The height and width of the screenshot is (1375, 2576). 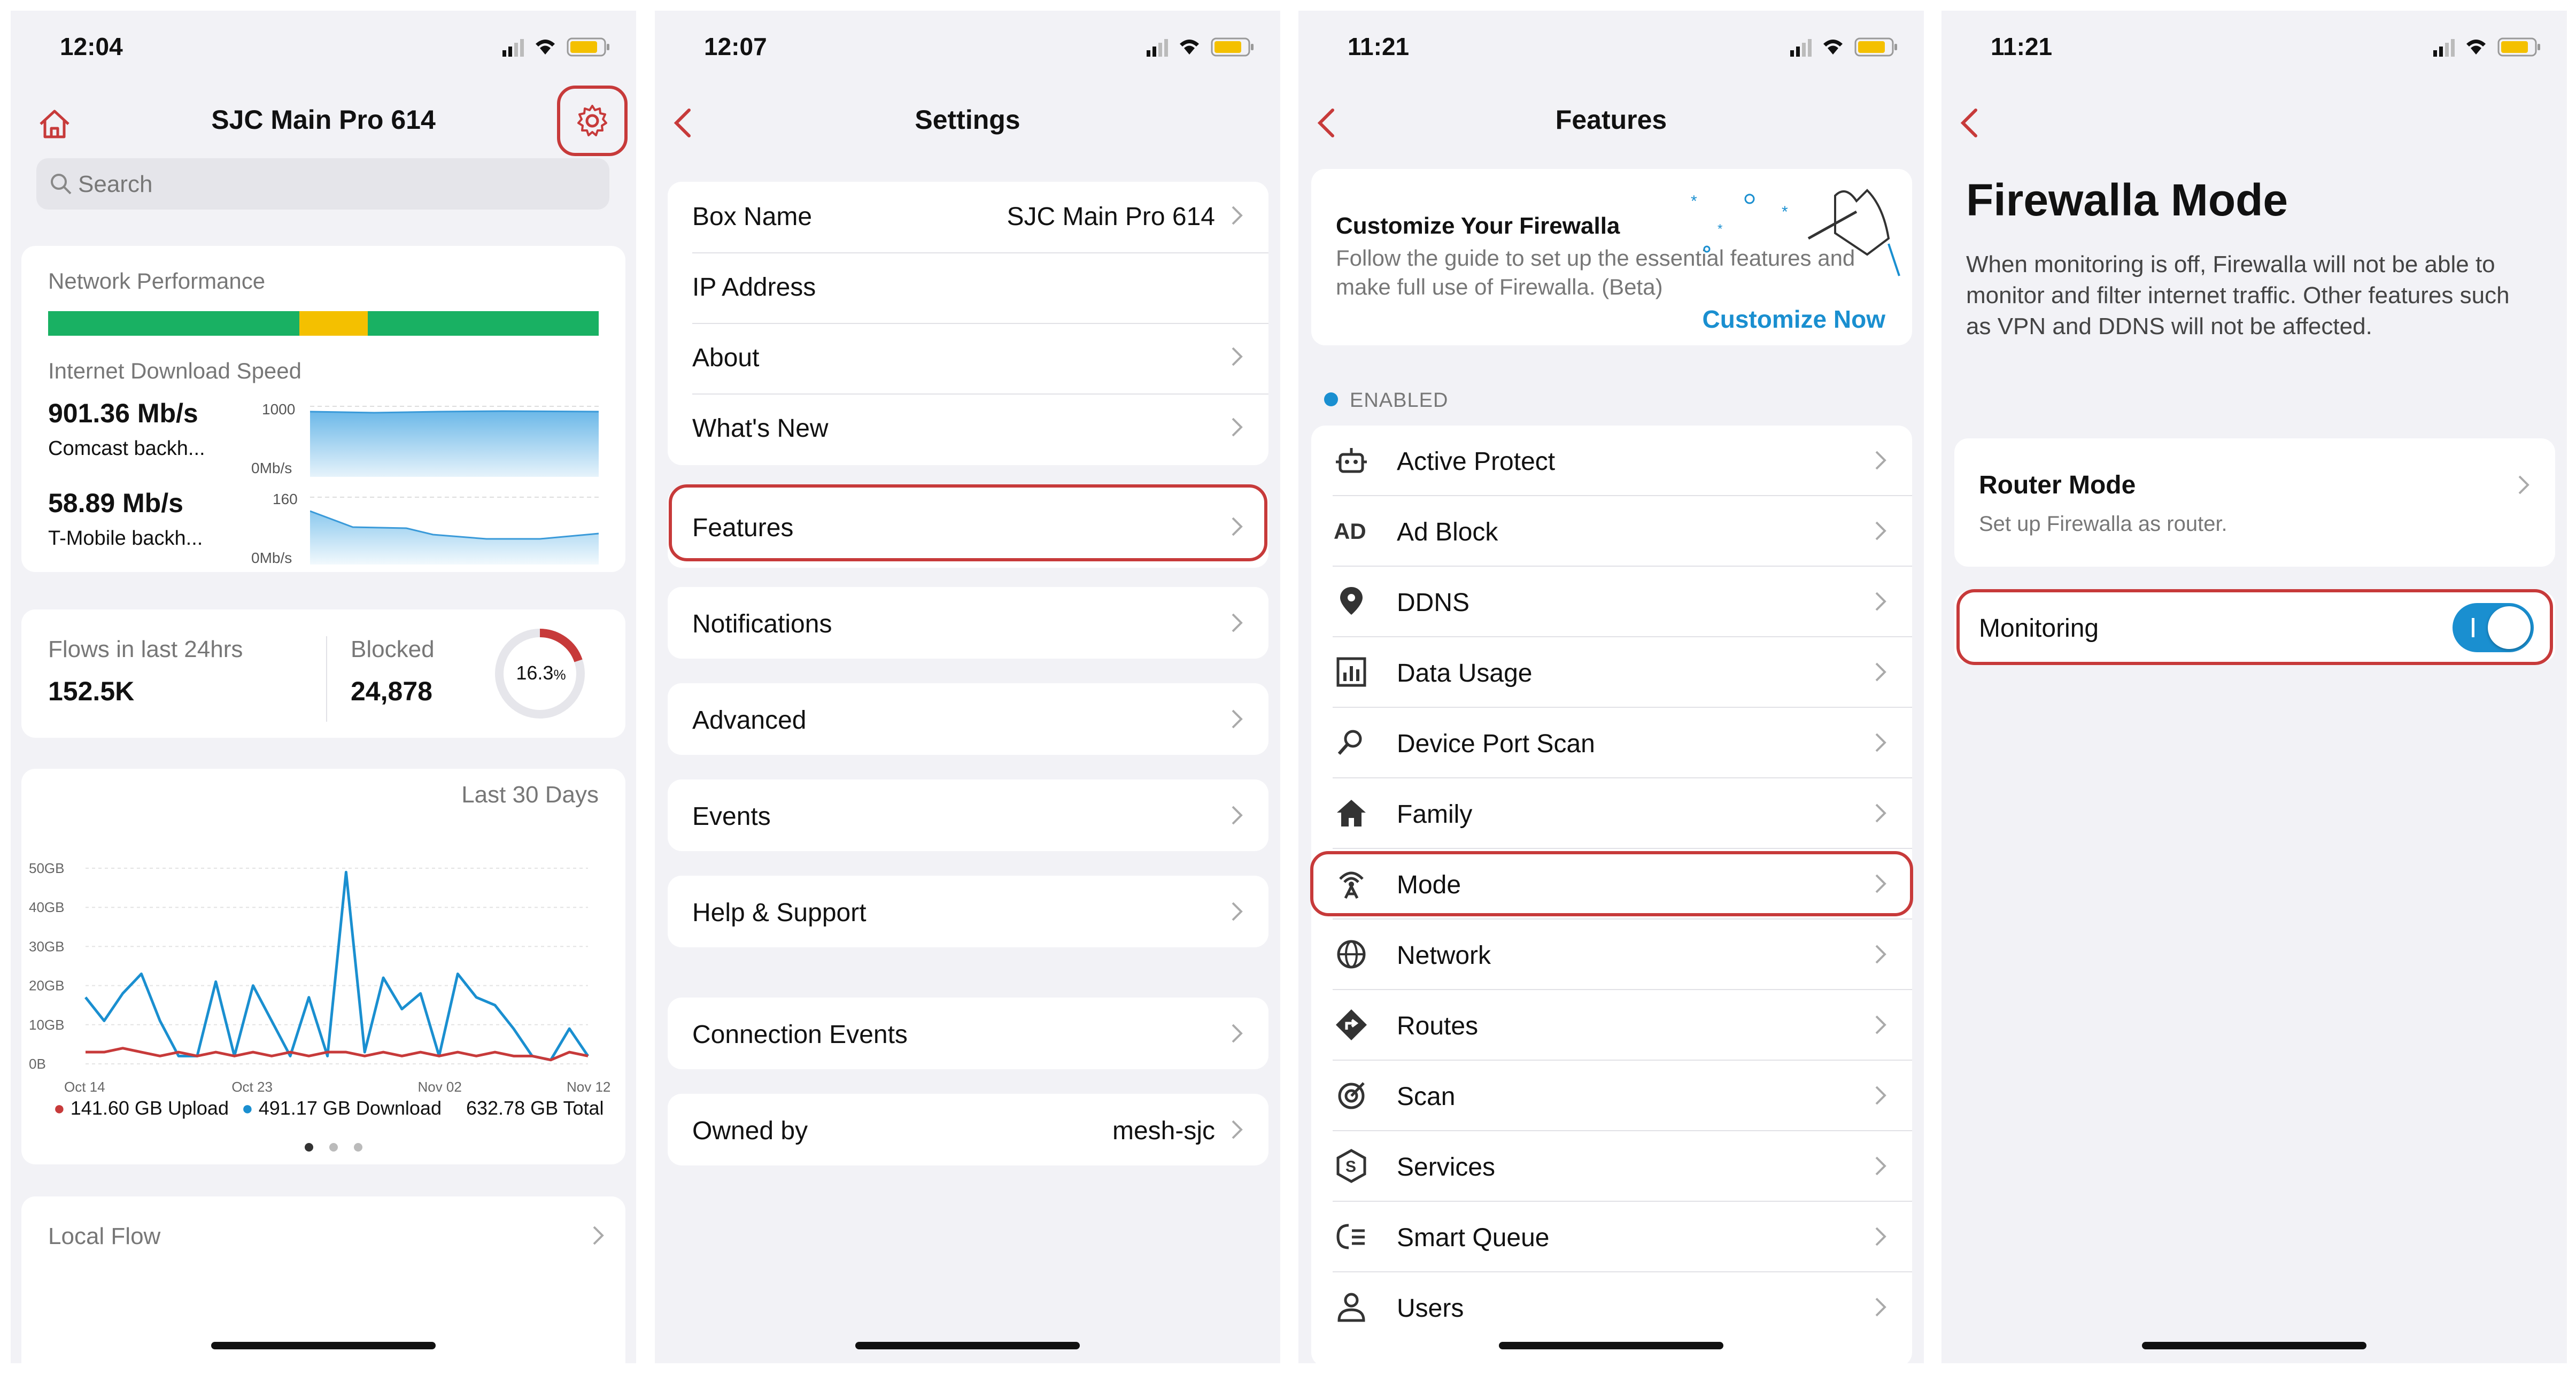 What do you see at coordinates (175, 370) in the screenshot?
I see `internet-download-label: Internet Download Speed` at bounding box center [175, 370].